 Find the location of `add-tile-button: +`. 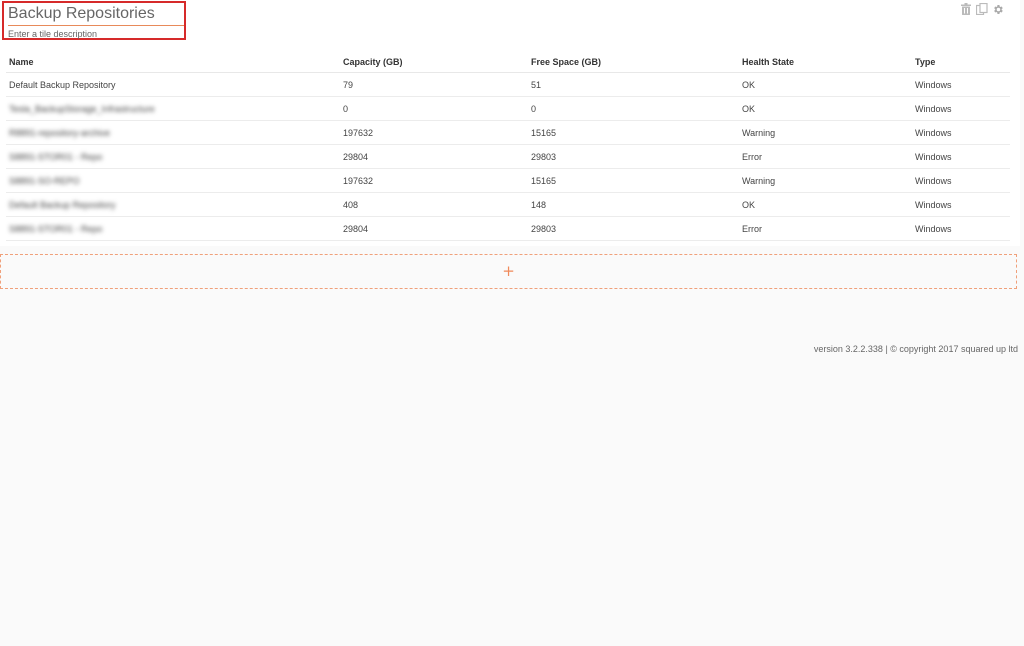

add-tile-button: + is located at coordinates (508, 271).